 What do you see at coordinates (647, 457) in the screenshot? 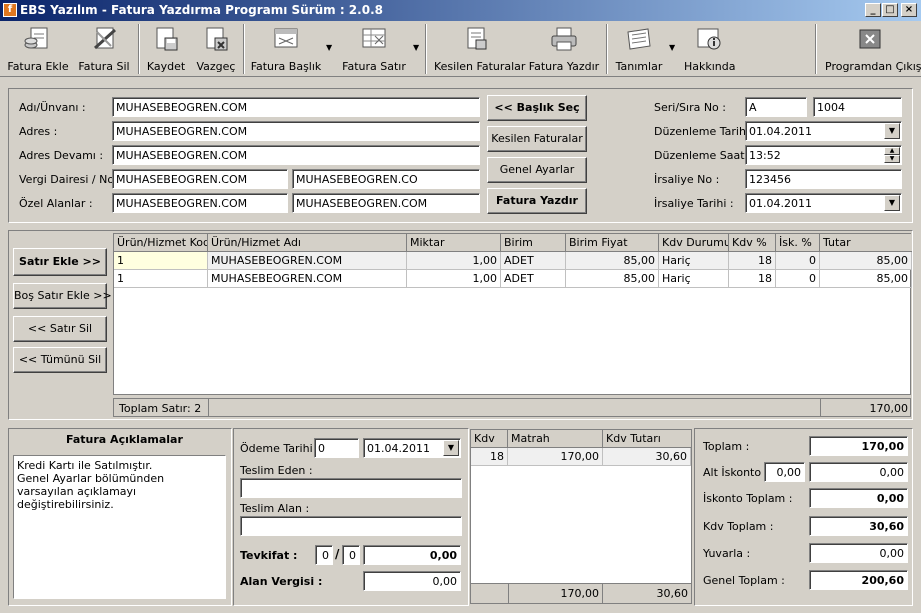
I see `cell-vat-amount: 30,60` at bounding box center [647, 457].